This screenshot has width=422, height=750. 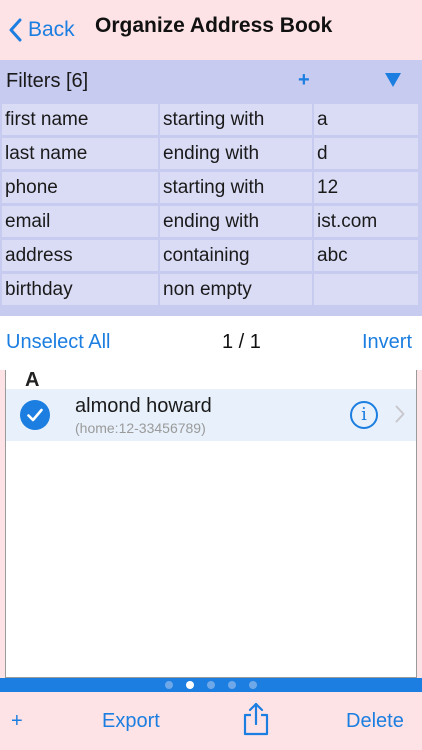 What do you see at coordinates (304, 80) in the screenshot?
I see `add-filter-button: +` at bounding box center [304, 80].